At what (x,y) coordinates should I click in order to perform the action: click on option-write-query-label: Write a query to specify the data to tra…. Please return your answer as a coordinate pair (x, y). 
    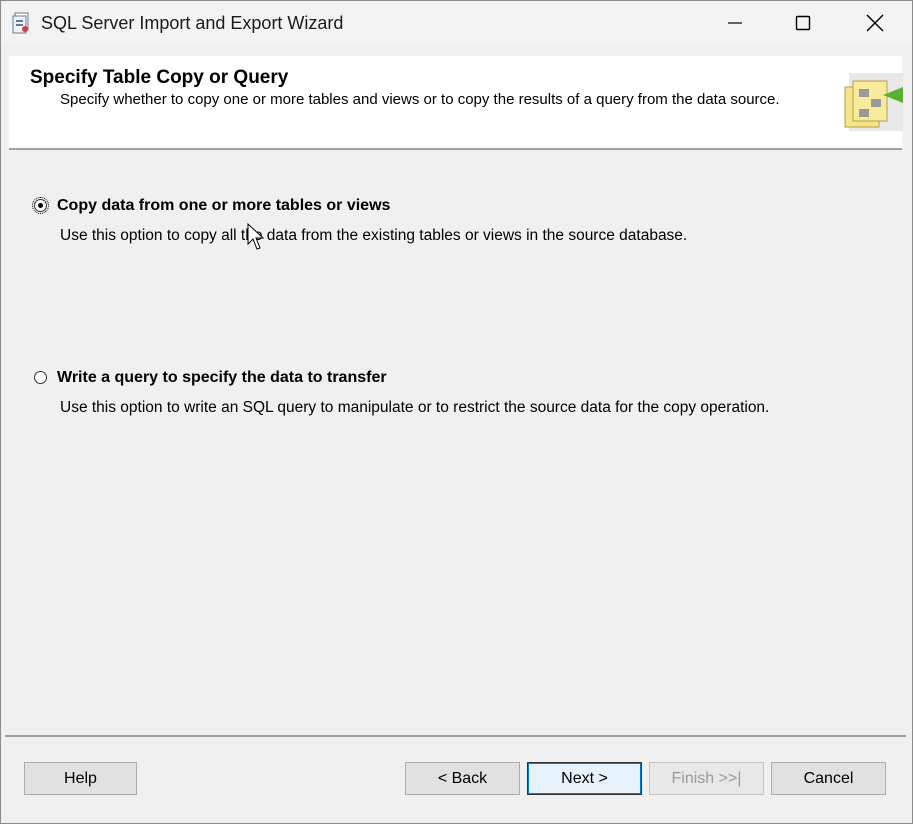
    Looking at the image, I should click on (222, 378).